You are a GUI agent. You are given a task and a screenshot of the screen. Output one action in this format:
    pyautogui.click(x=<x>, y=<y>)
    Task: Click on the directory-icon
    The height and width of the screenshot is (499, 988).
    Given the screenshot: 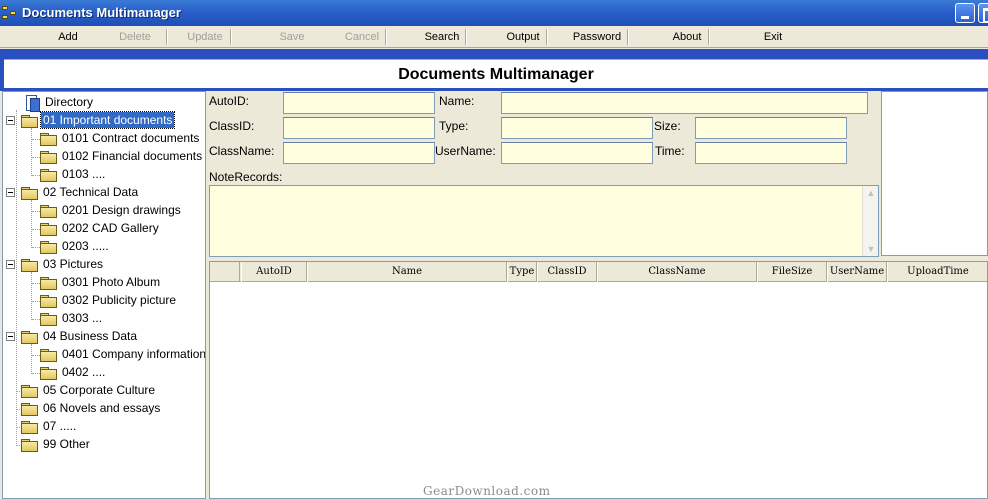 What is the action you would take?
    pyautogui.click(x=32, y=103)
    